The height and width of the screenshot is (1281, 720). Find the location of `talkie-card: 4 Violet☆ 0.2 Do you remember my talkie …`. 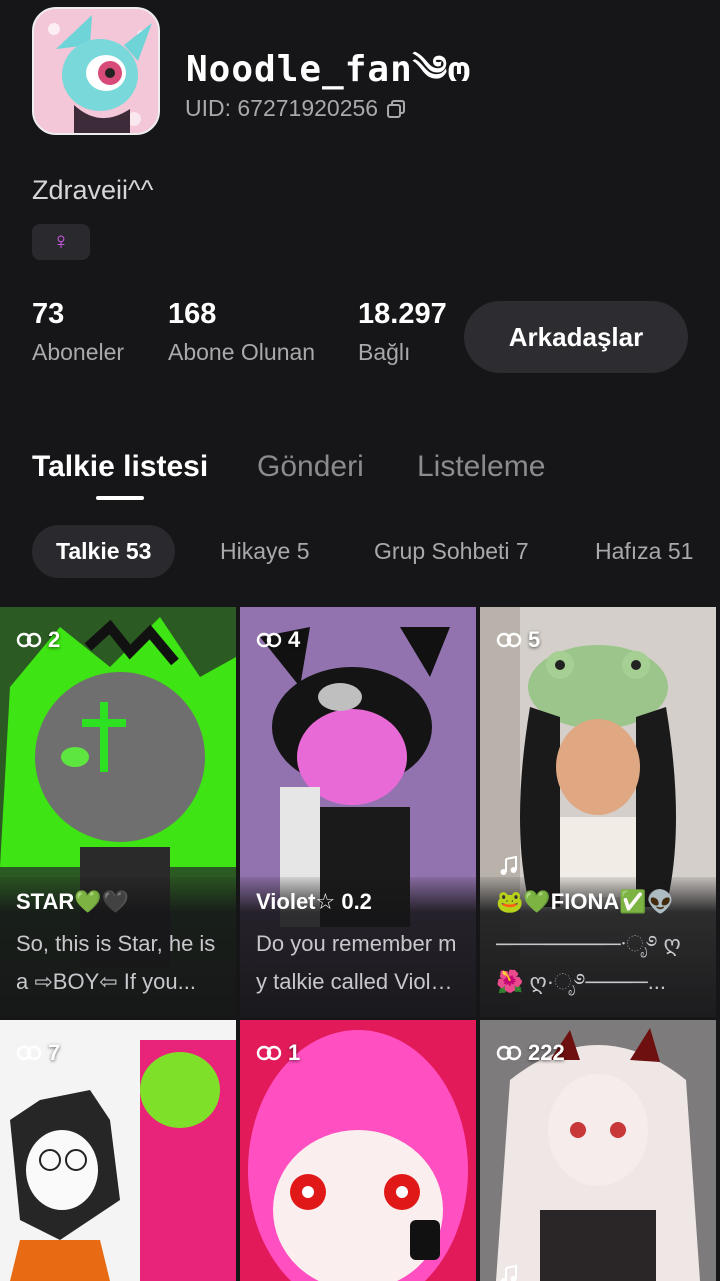

talkie-card: 4 Violet☆ 0.2 Do you remember my talkie … is located at coordinates (358, 812).